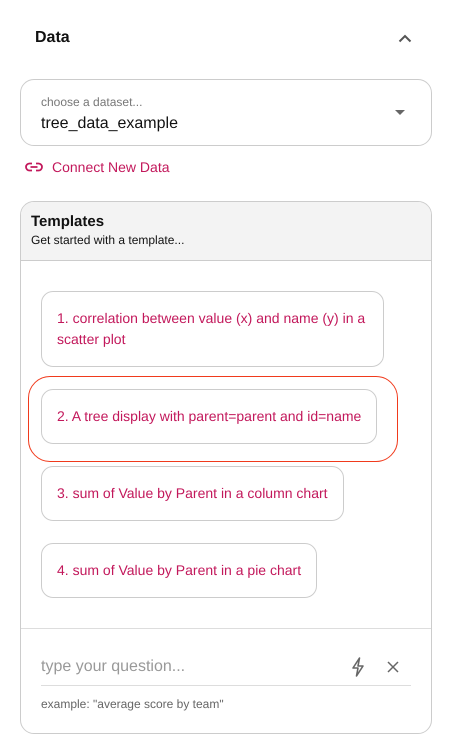 Image resolution: width=452 pixels, height=750 pixels. I want to click on chevron-up-icon, so click(405, 38).